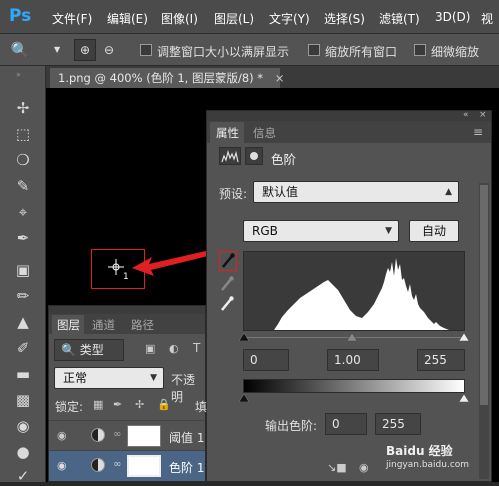 This screenshot has width=499, height=486. I want to click on scrubby-zoom-checkbox, so click(420, 50).